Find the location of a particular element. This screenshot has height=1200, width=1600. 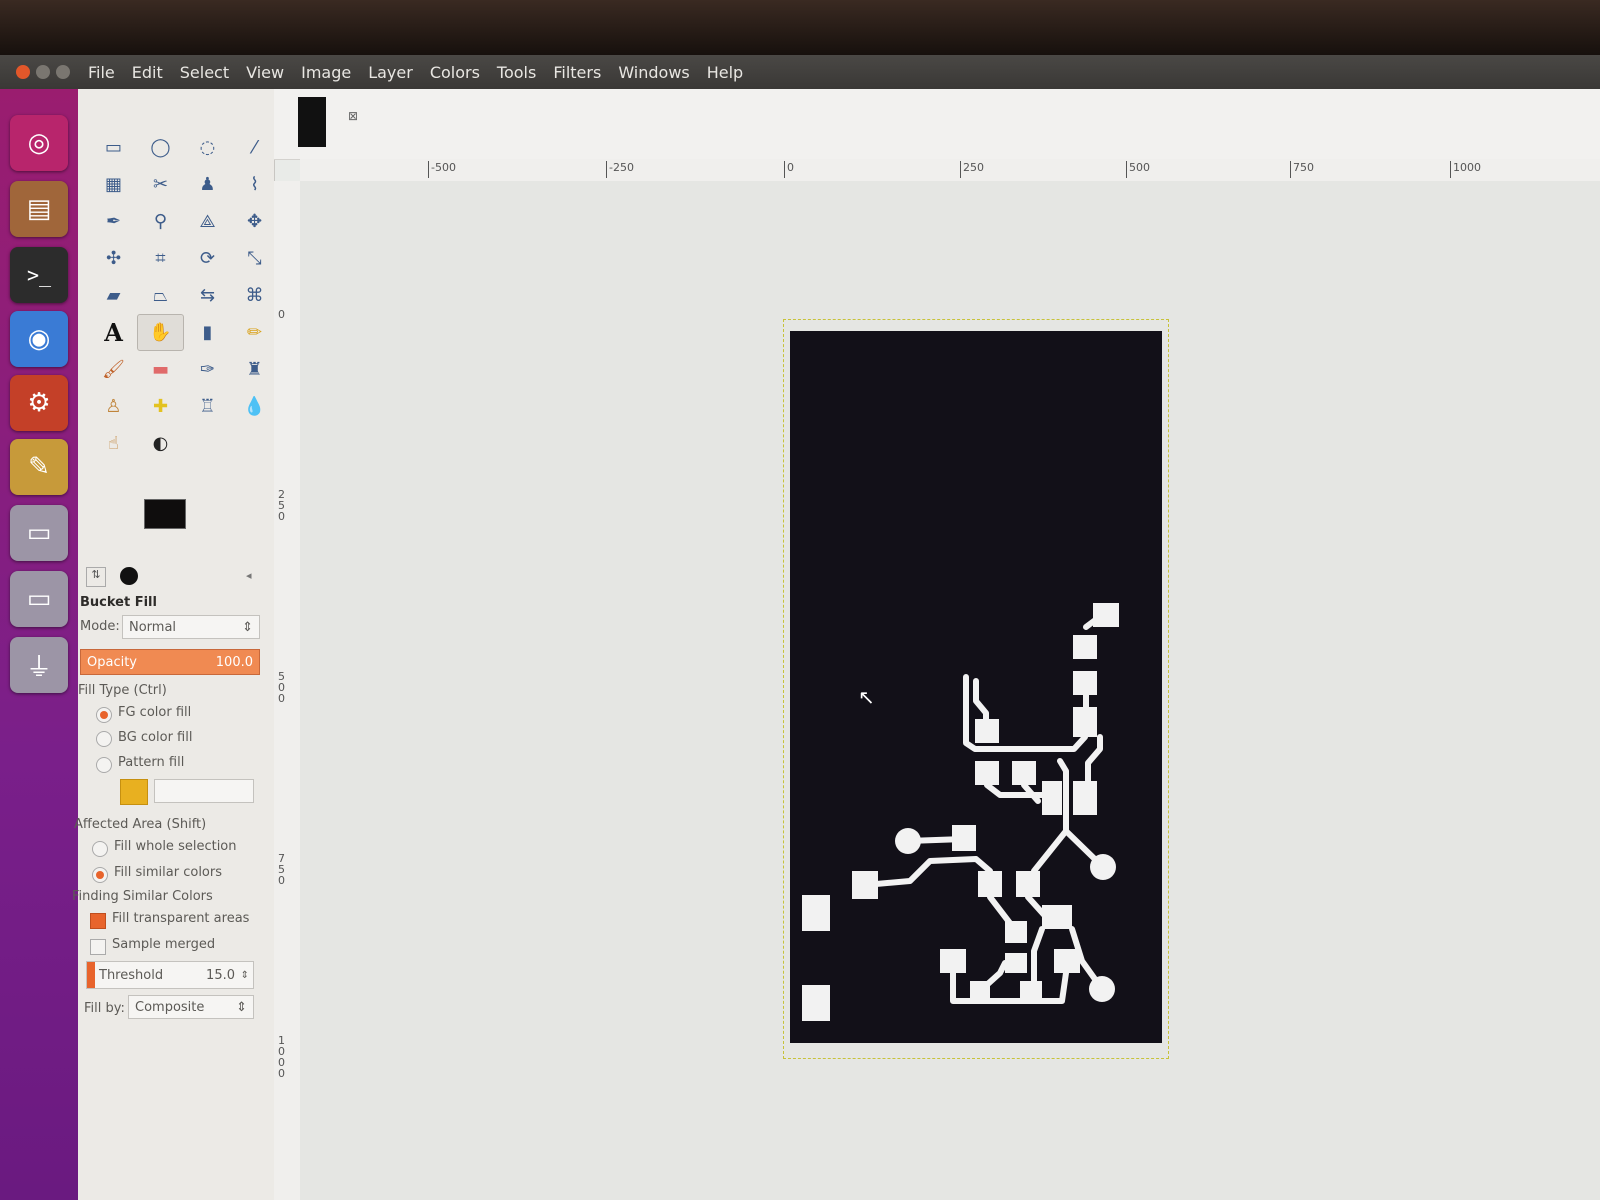

menu-layer: Layer is located at coordinates (390, 72).